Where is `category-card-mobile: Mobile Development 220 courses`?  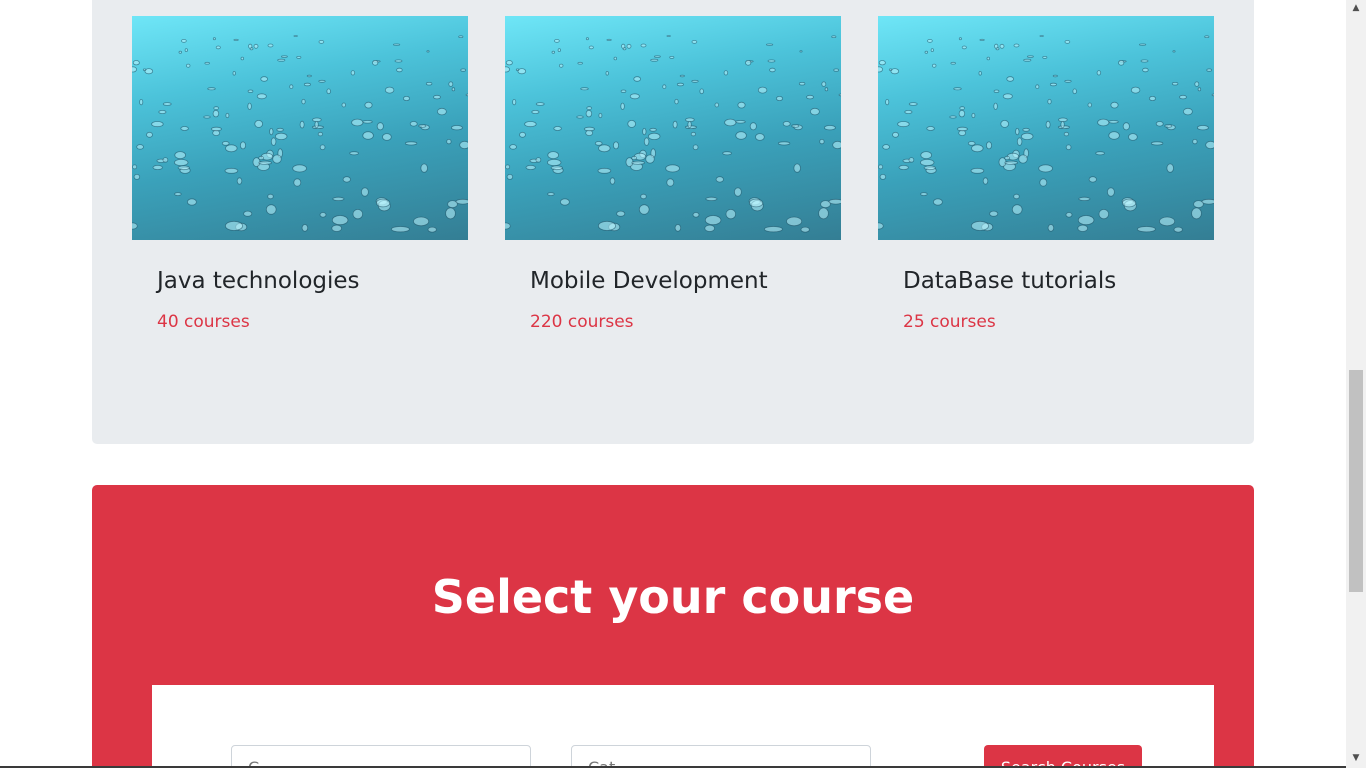
category-card-mobile: Mobile Development 220 courses is located at coordinates (673, 174).